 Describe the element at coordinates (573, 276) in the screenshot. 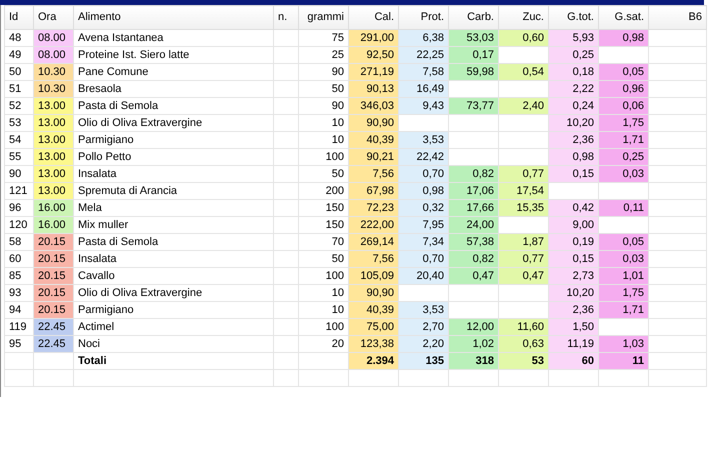

I see `table-cell: 2,73` at that location.